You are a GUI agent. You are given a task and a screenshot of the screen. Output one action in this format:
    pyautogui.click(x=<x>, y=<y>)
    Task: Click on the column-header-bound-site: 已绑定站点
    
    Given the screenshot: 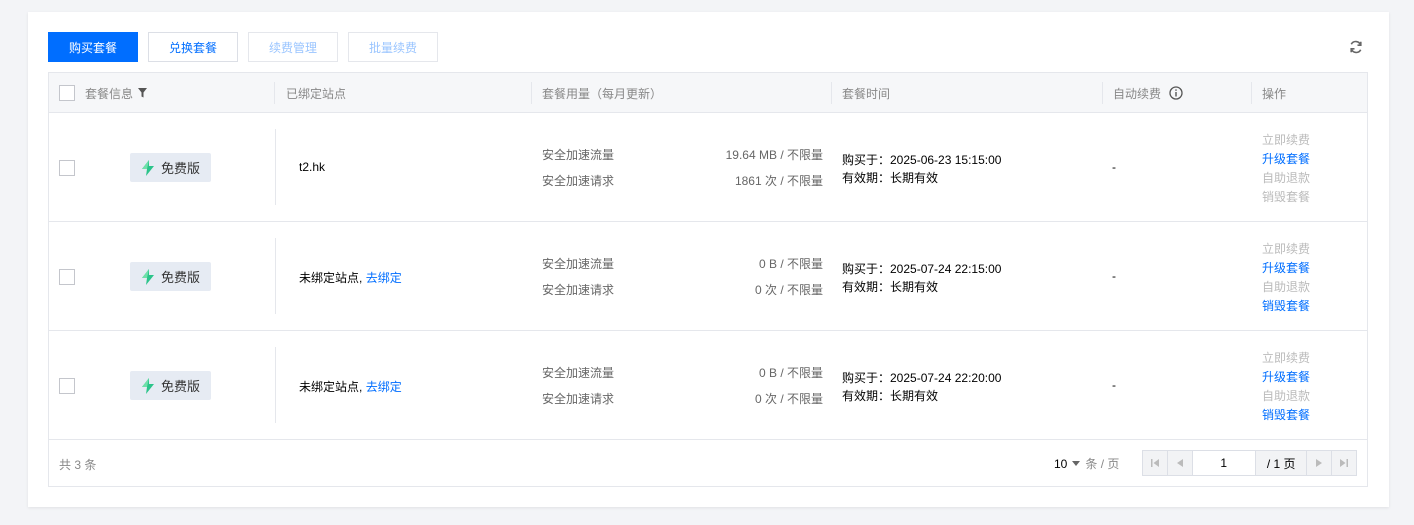 What is the action you would take?
    pyautogui.click(x=316, y=93)
    